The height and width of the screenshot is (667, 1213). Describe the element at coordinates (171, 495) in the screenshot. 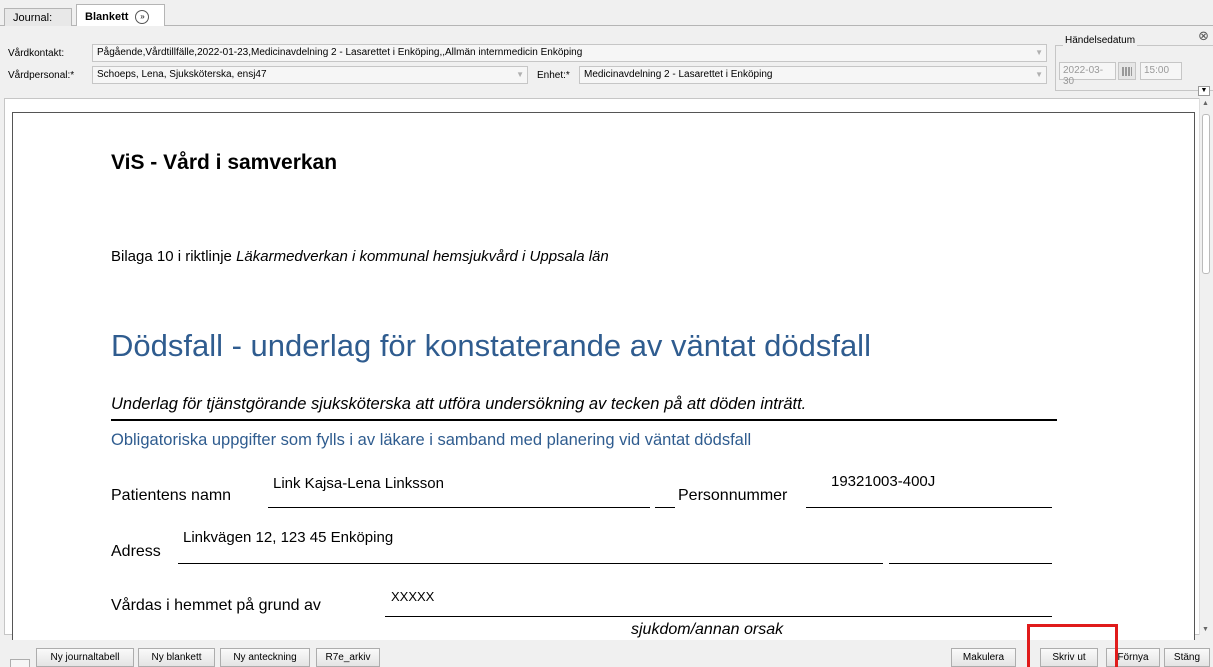

I see `patient-name-label: Patientens namn` at that location.